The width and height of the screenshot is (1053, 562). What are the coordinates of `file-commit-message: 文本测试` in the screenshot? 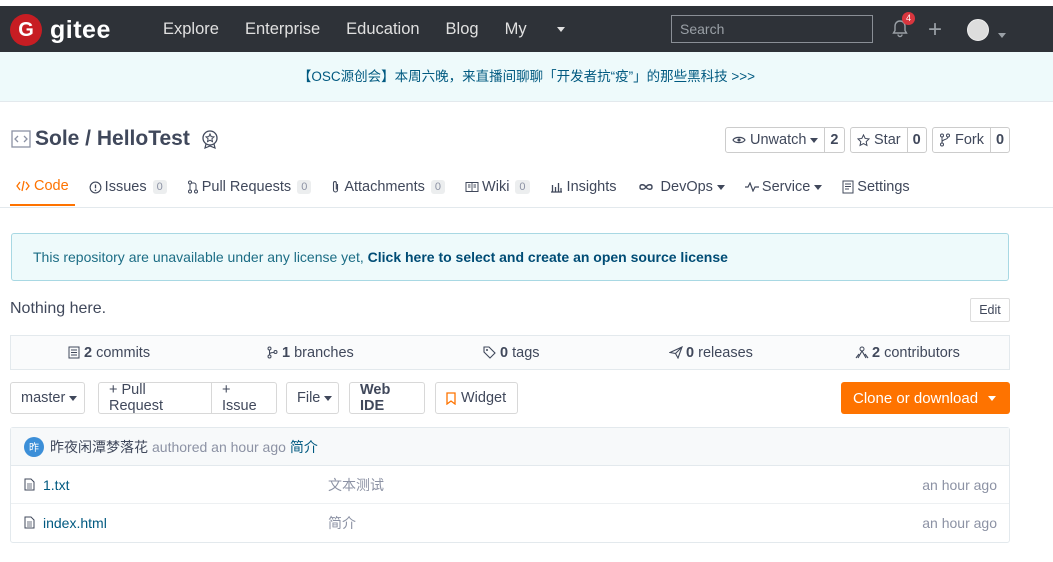 It's located at (356, 485).